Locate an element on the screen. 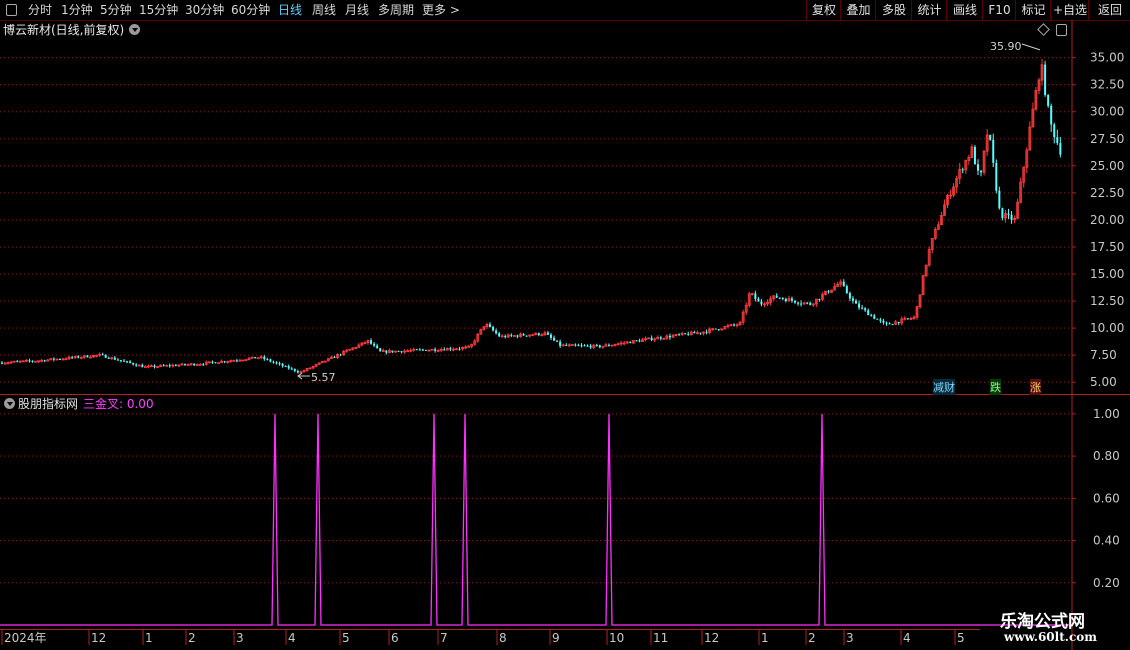 This screenshot has height=650, width=1130. marker-rise: 涨 is located at coordinates (1035, 387).